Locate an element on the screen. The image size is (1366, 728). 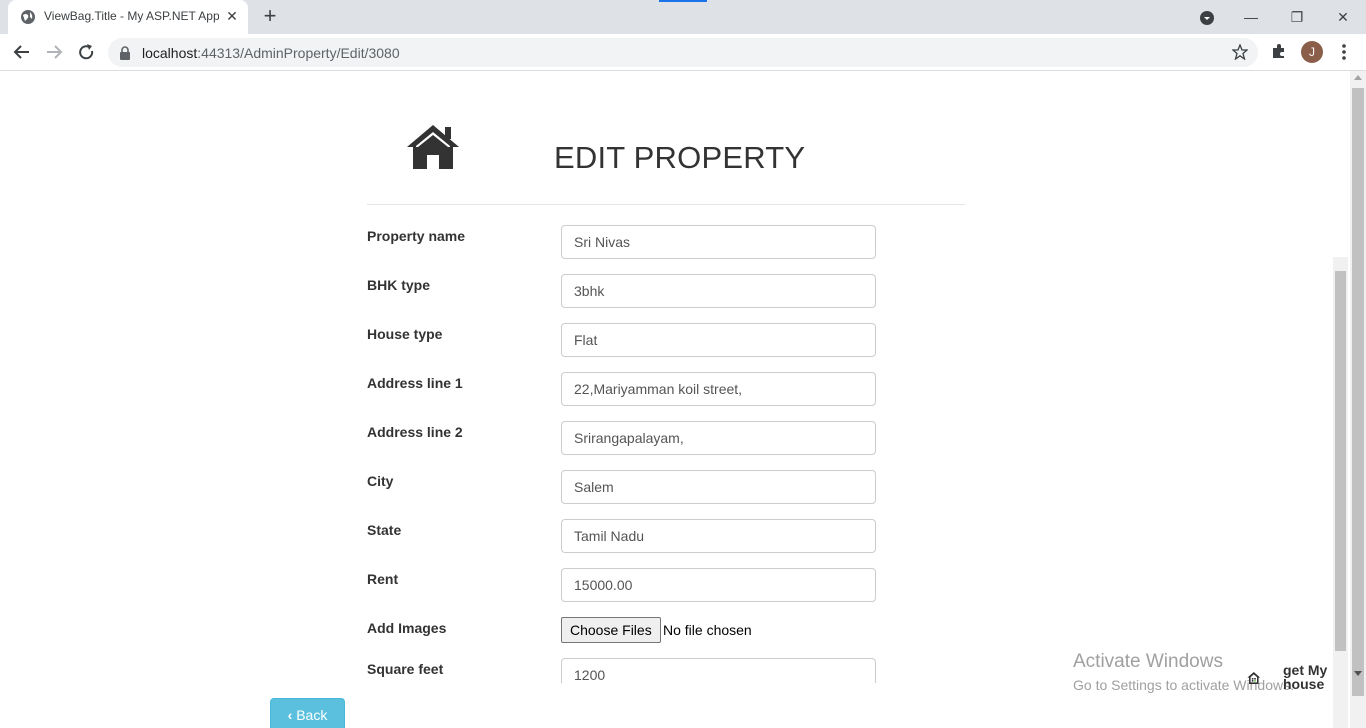
state-input is located at coordinates (718, 536).